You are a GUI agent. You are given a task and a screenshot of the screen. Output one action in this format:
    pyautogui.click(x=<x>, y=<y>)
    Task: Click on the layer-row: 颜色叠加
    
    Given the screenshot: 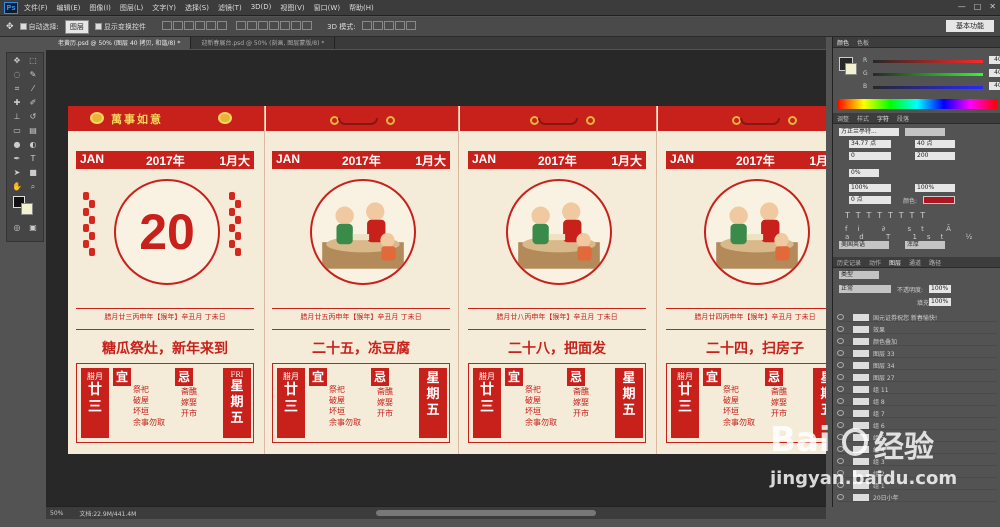 What is the action you would take?
    pyautogui.click(x=917, y=341)
    